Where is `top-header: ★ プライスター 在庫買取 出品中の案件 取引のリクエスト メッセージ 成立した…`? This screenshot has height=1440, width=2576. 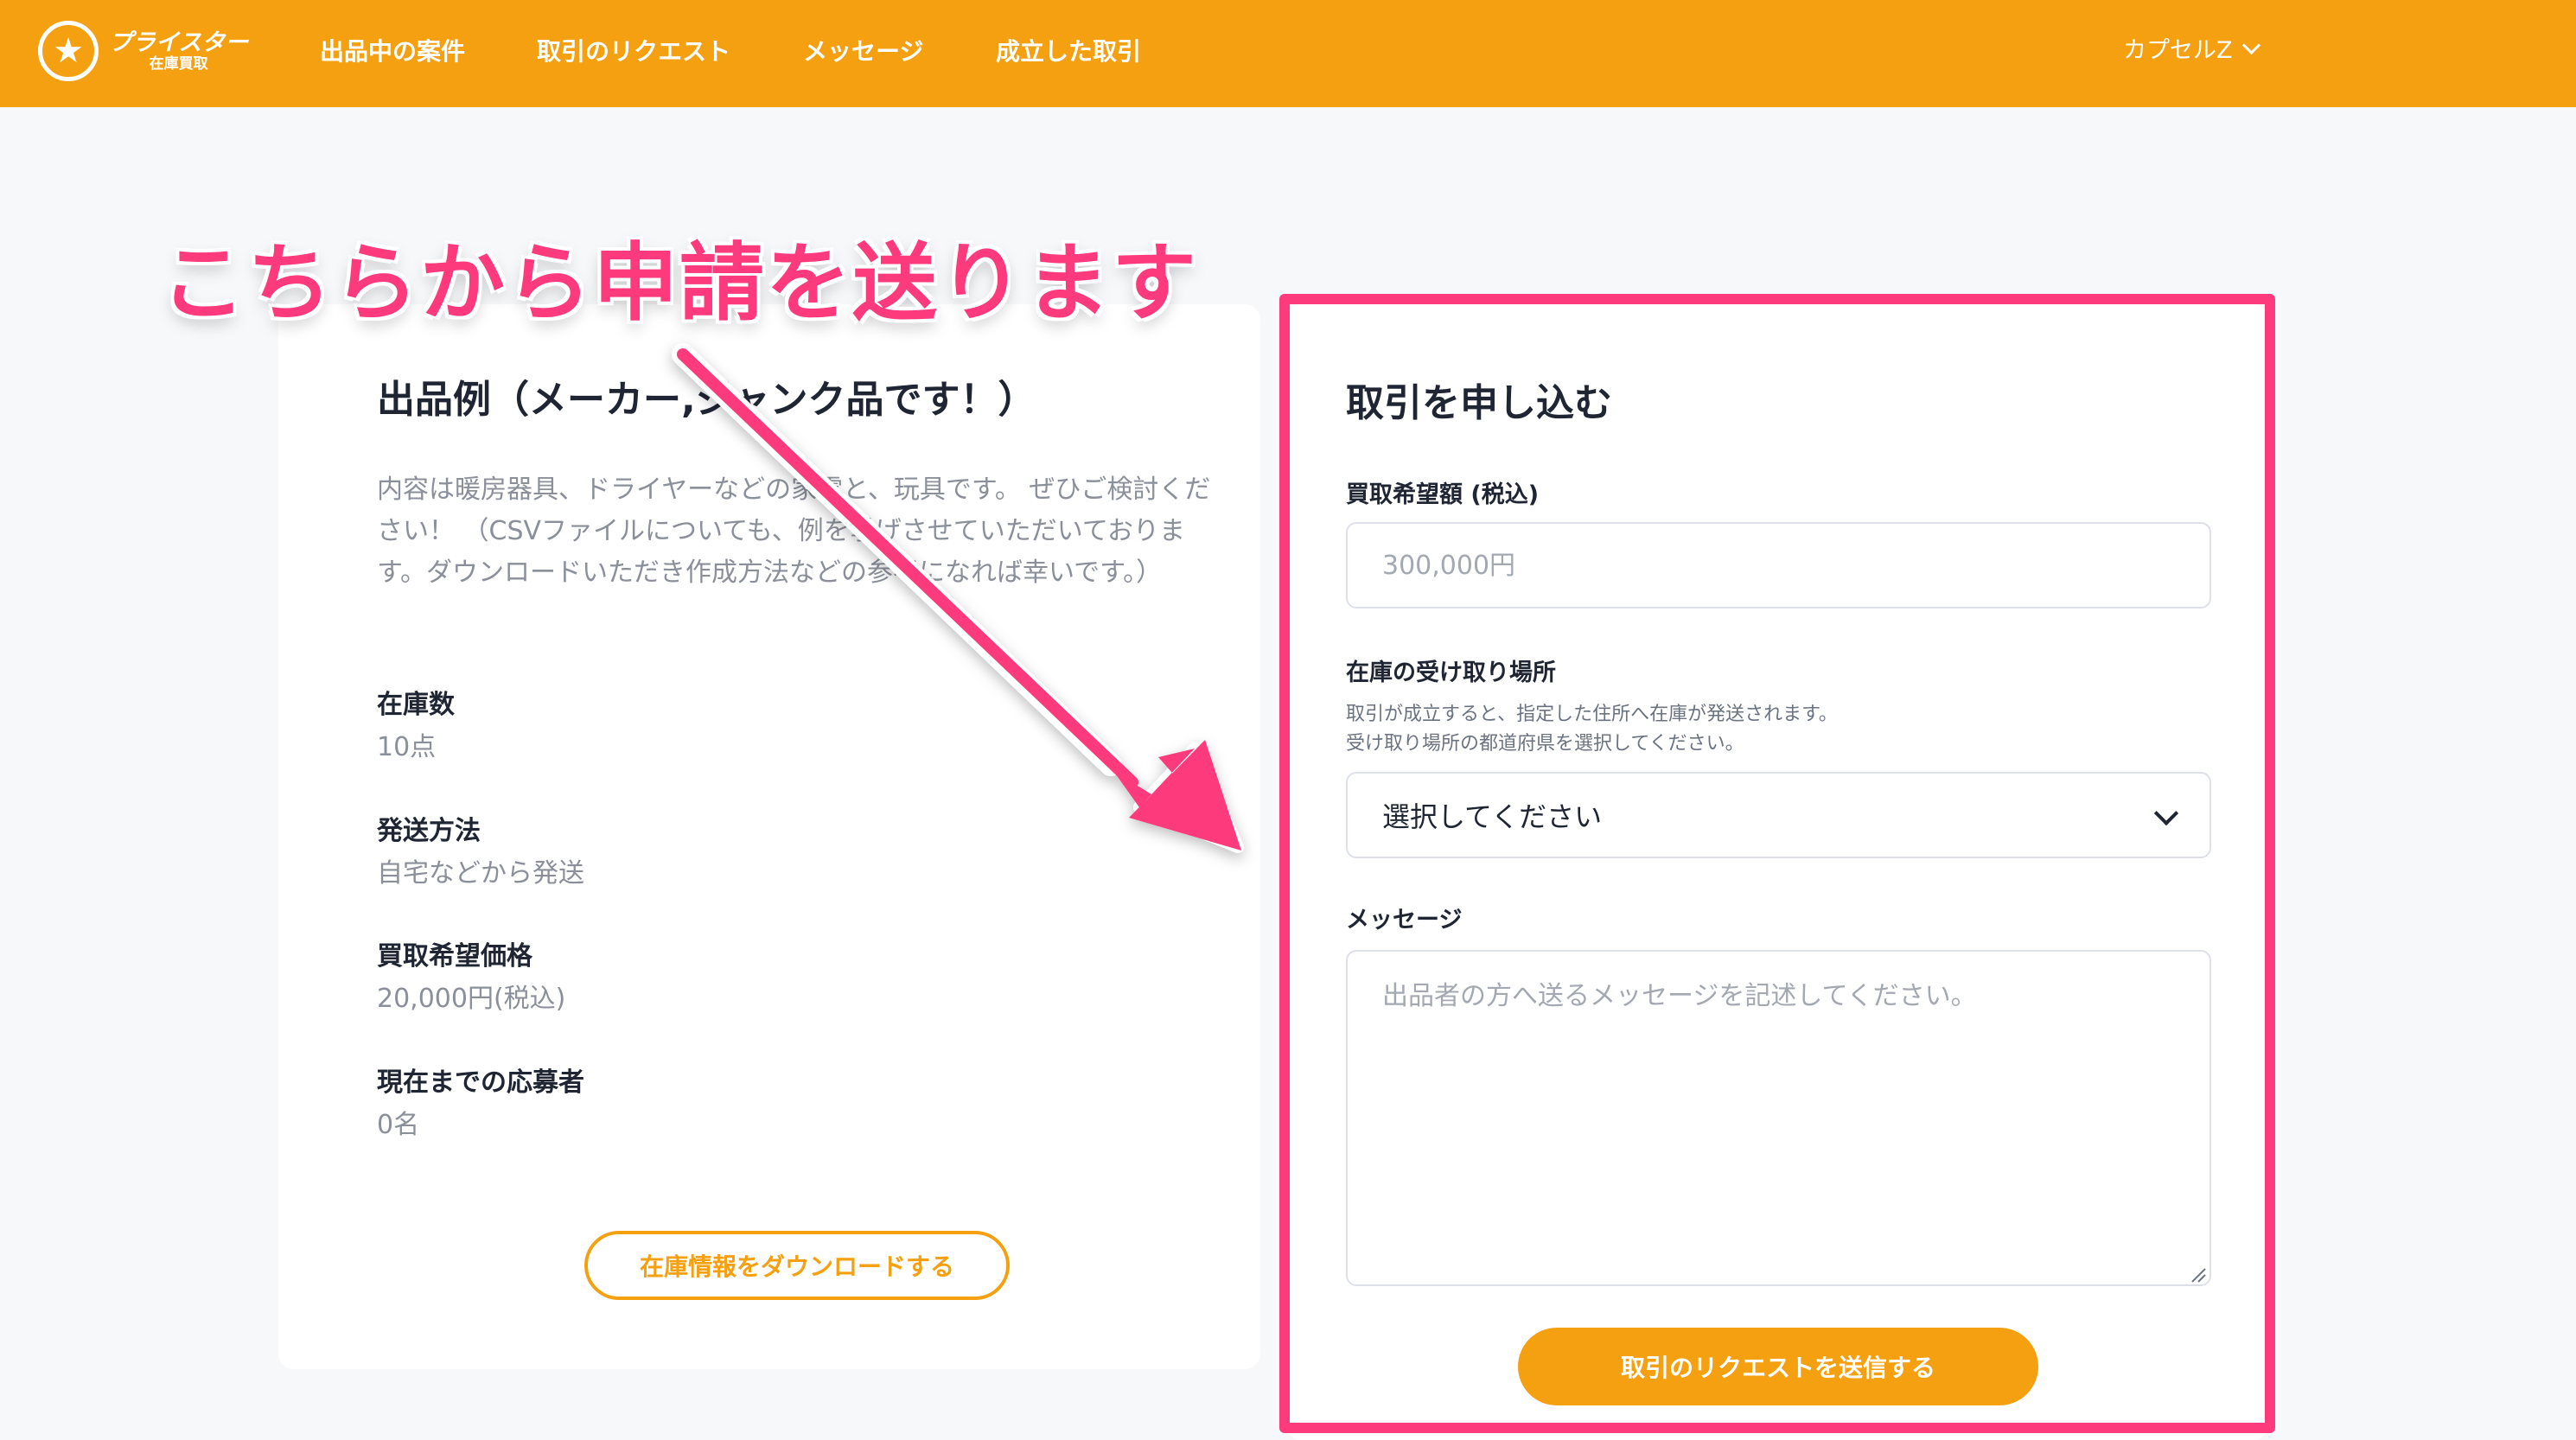 top-header: ★ プライスター 在庫買取 出品中の案件 取引のリクエスト メッセージ 成立した… is located at coordinates (1288, 54).